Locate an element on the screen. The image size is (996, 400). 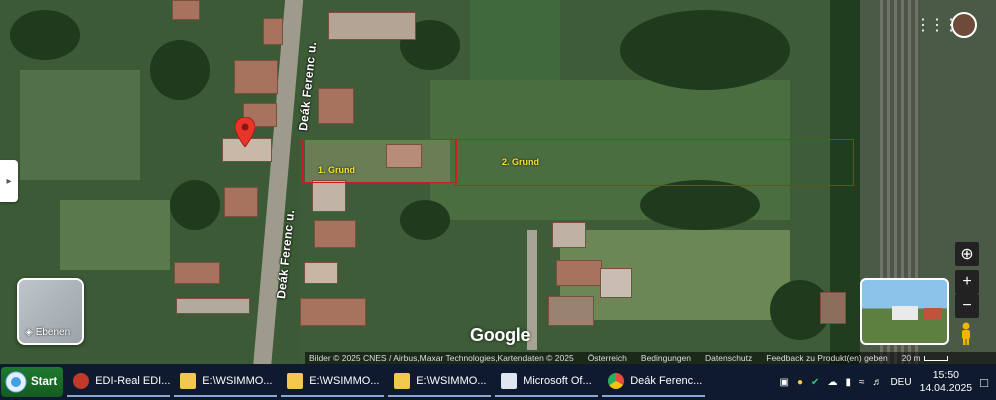
chevron-right-icon: ▸ is located at coordinates (9, 181).